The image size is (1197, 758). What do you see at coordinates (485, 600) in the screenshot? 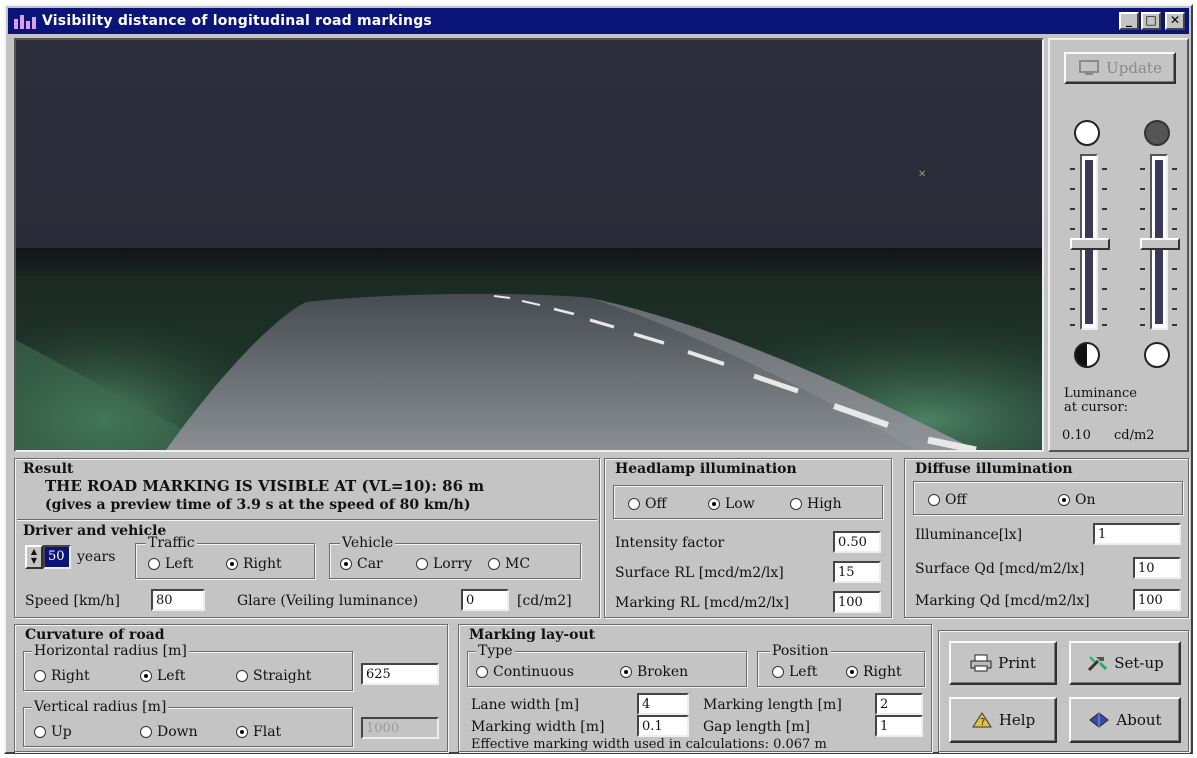
I see `glare-field: 0` at bounding box center [485, 600].